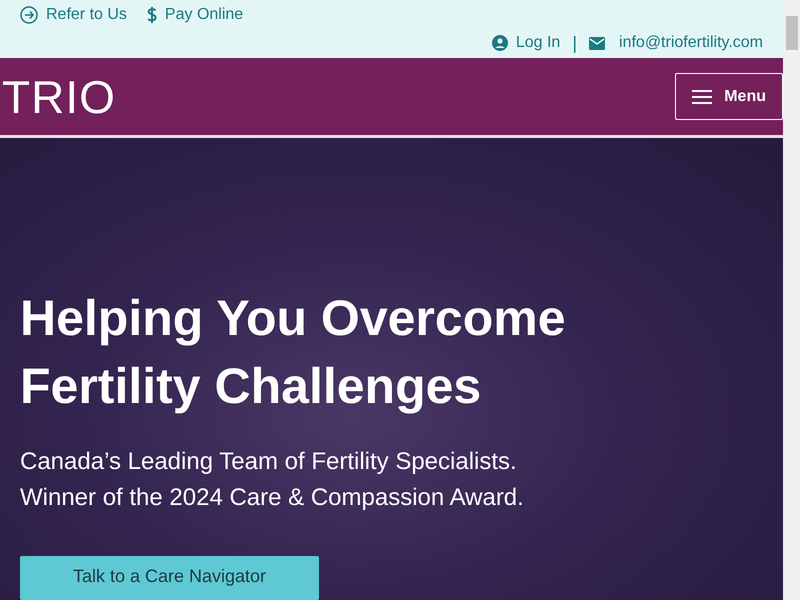 The image size is (800, 600). I want to click on logo: TRIO, so click(59, 97).